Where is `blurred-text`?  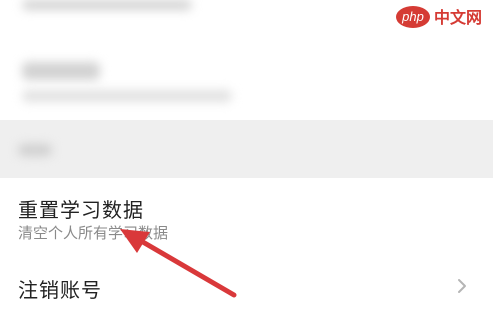 blurred-text is located at coordinates (107, 5).